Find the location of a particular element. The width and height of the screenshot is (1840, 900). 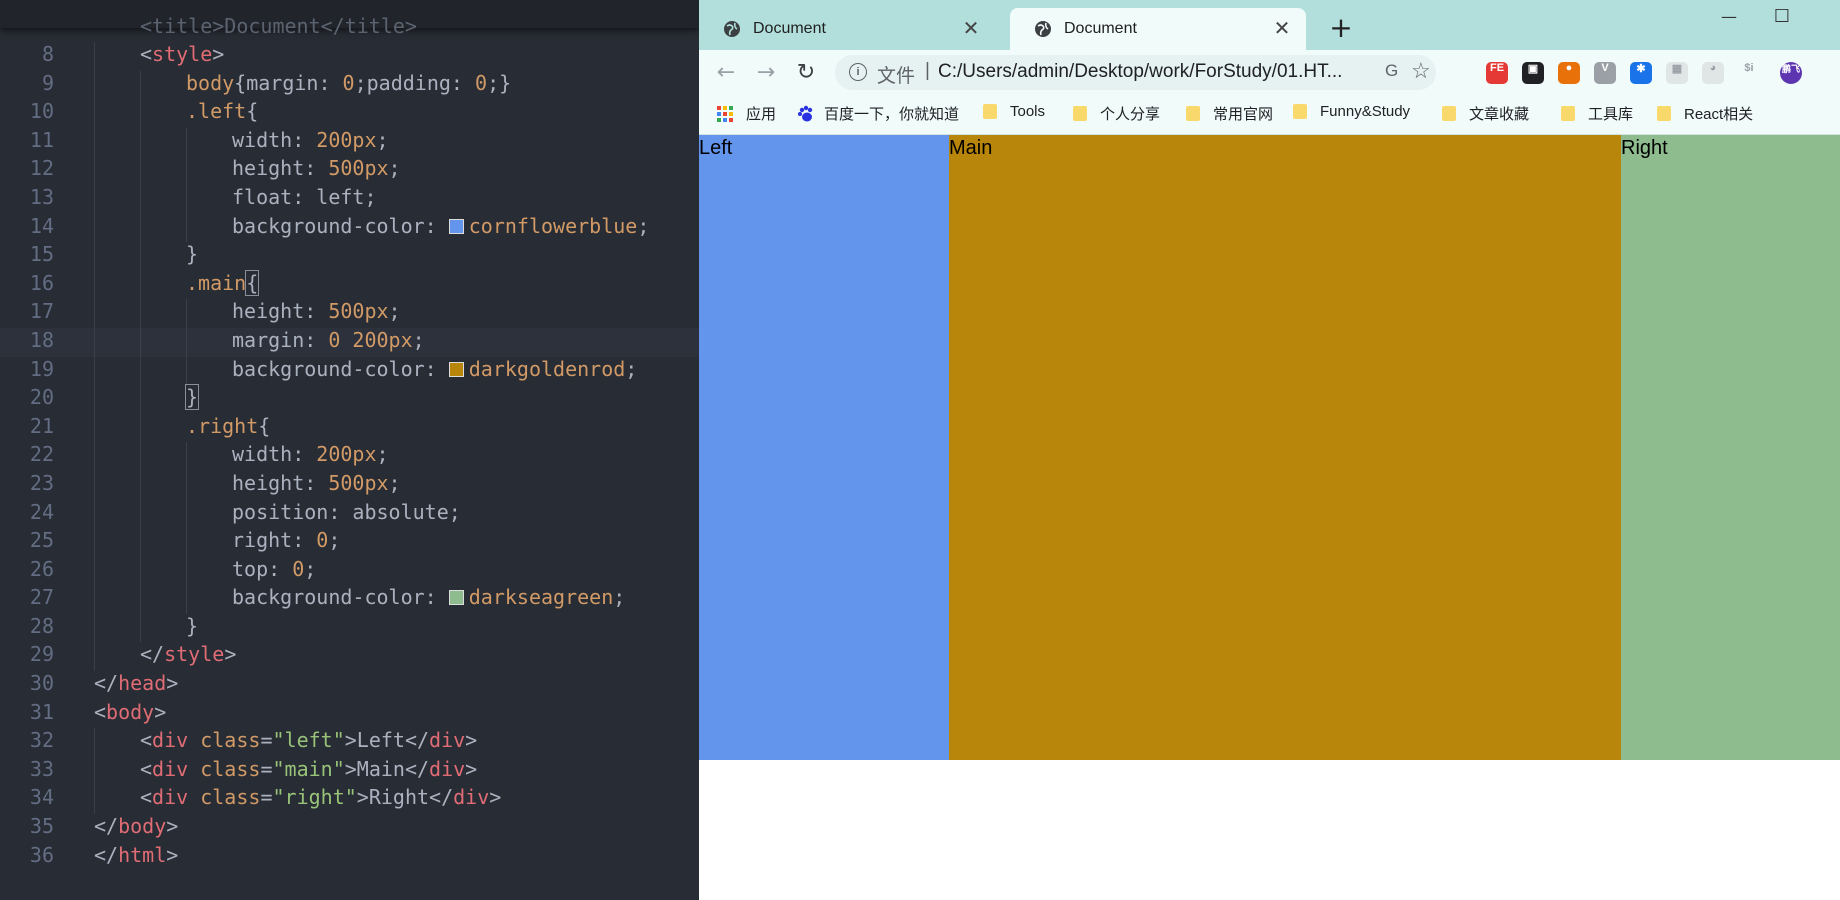

code-line: 20} is located at coordinates (349, 399).